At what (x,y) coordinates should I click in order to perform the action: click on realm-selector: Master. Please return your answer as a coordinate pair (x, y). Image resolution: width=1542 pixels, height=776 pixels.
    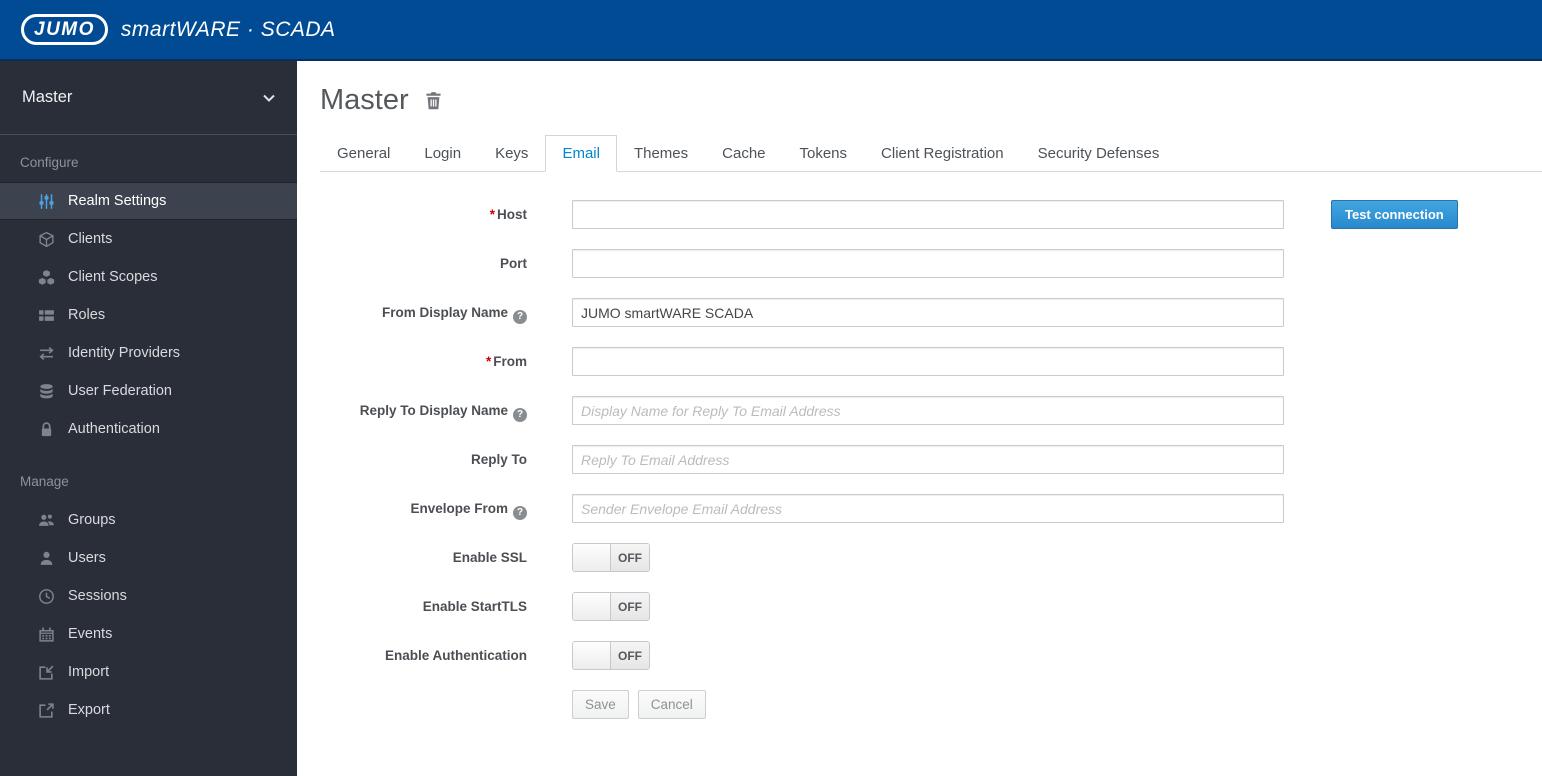
    Looking at the image, I should click on (148, 98).